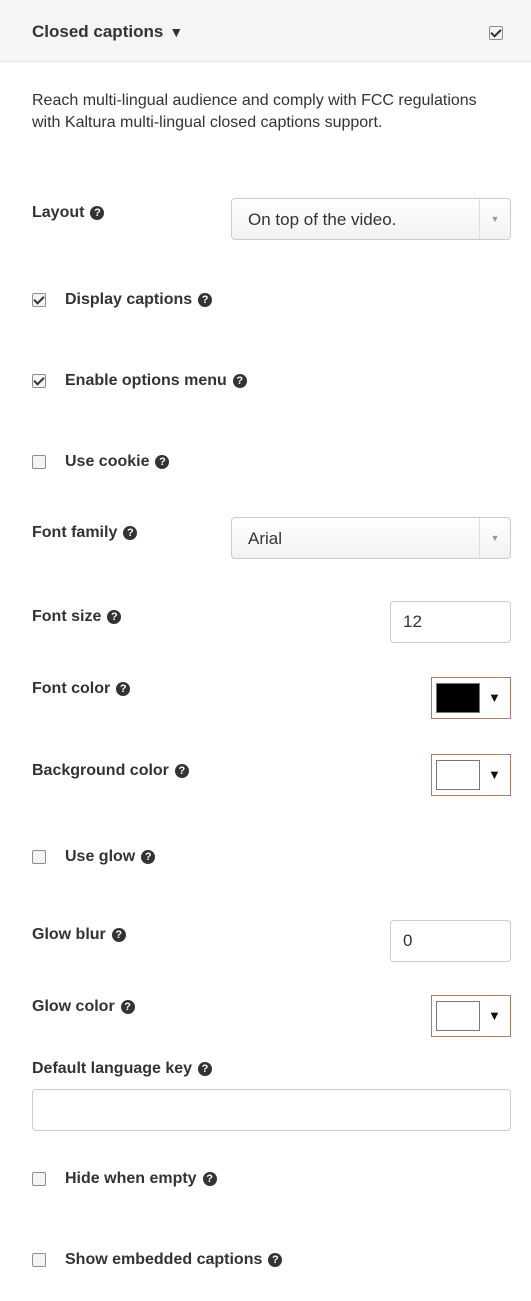 This screenshot has height=1301, width=531. I want to click on show-embedded-captions-option: Show embedded captions?, so click(157, 1260).